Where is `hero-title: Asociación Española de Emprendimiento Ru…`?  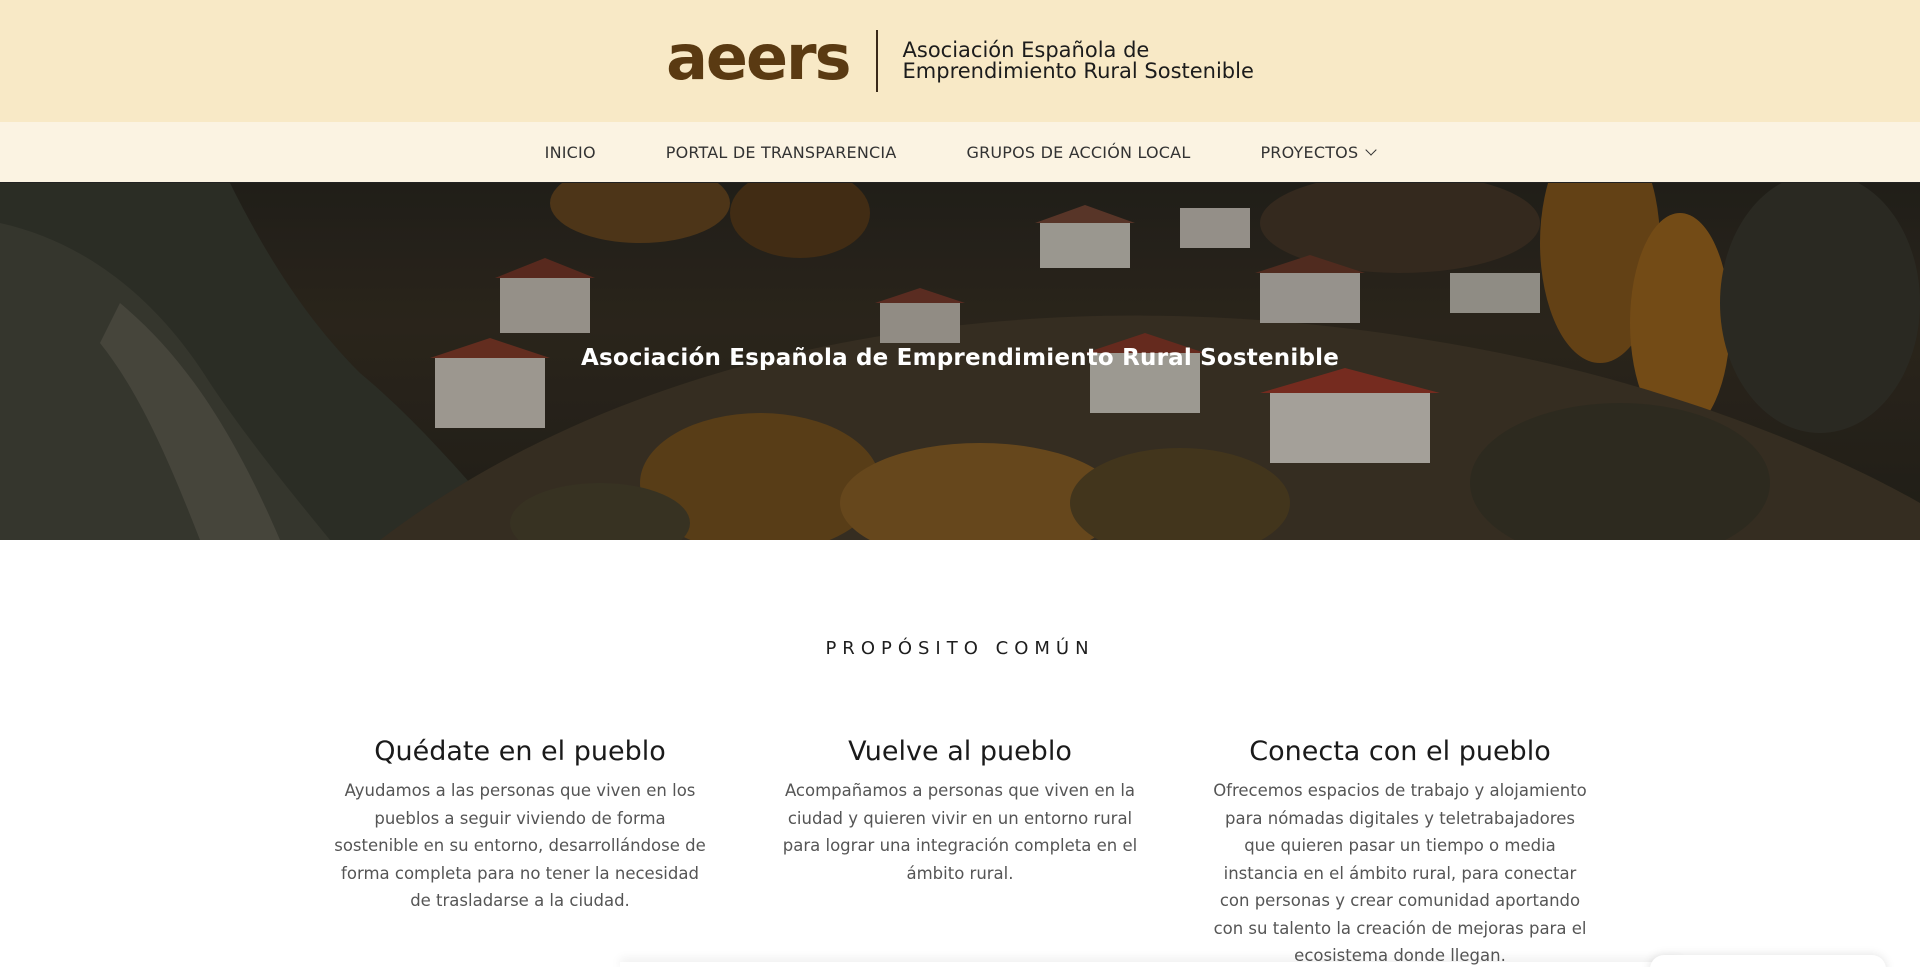 hero-title: Asociación Española de Emprendimiento Ru… is located at coordinates (960, 358).